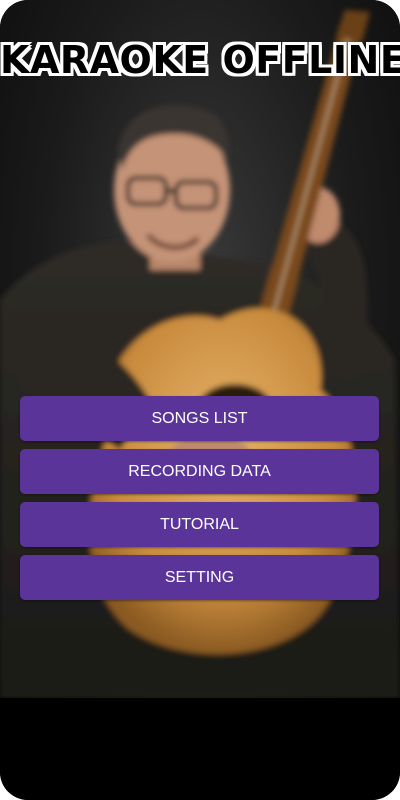 The height and width of the screenshot is (800, 400). Describe the element at coordinates (199, 471) in the screenshot. I see `recording-data-button: RECORDING DATA` at that location.